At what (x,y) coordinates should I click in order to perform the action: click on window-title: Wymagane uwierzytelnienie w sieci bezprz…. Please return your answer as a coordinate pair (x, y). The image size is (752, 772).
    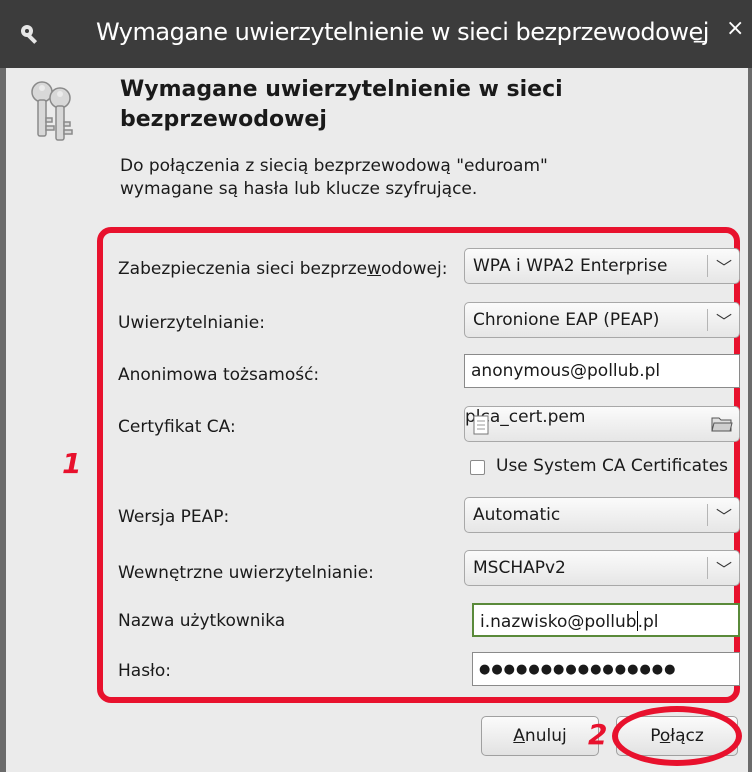
    Looking at the image, I should click on (402, 32).